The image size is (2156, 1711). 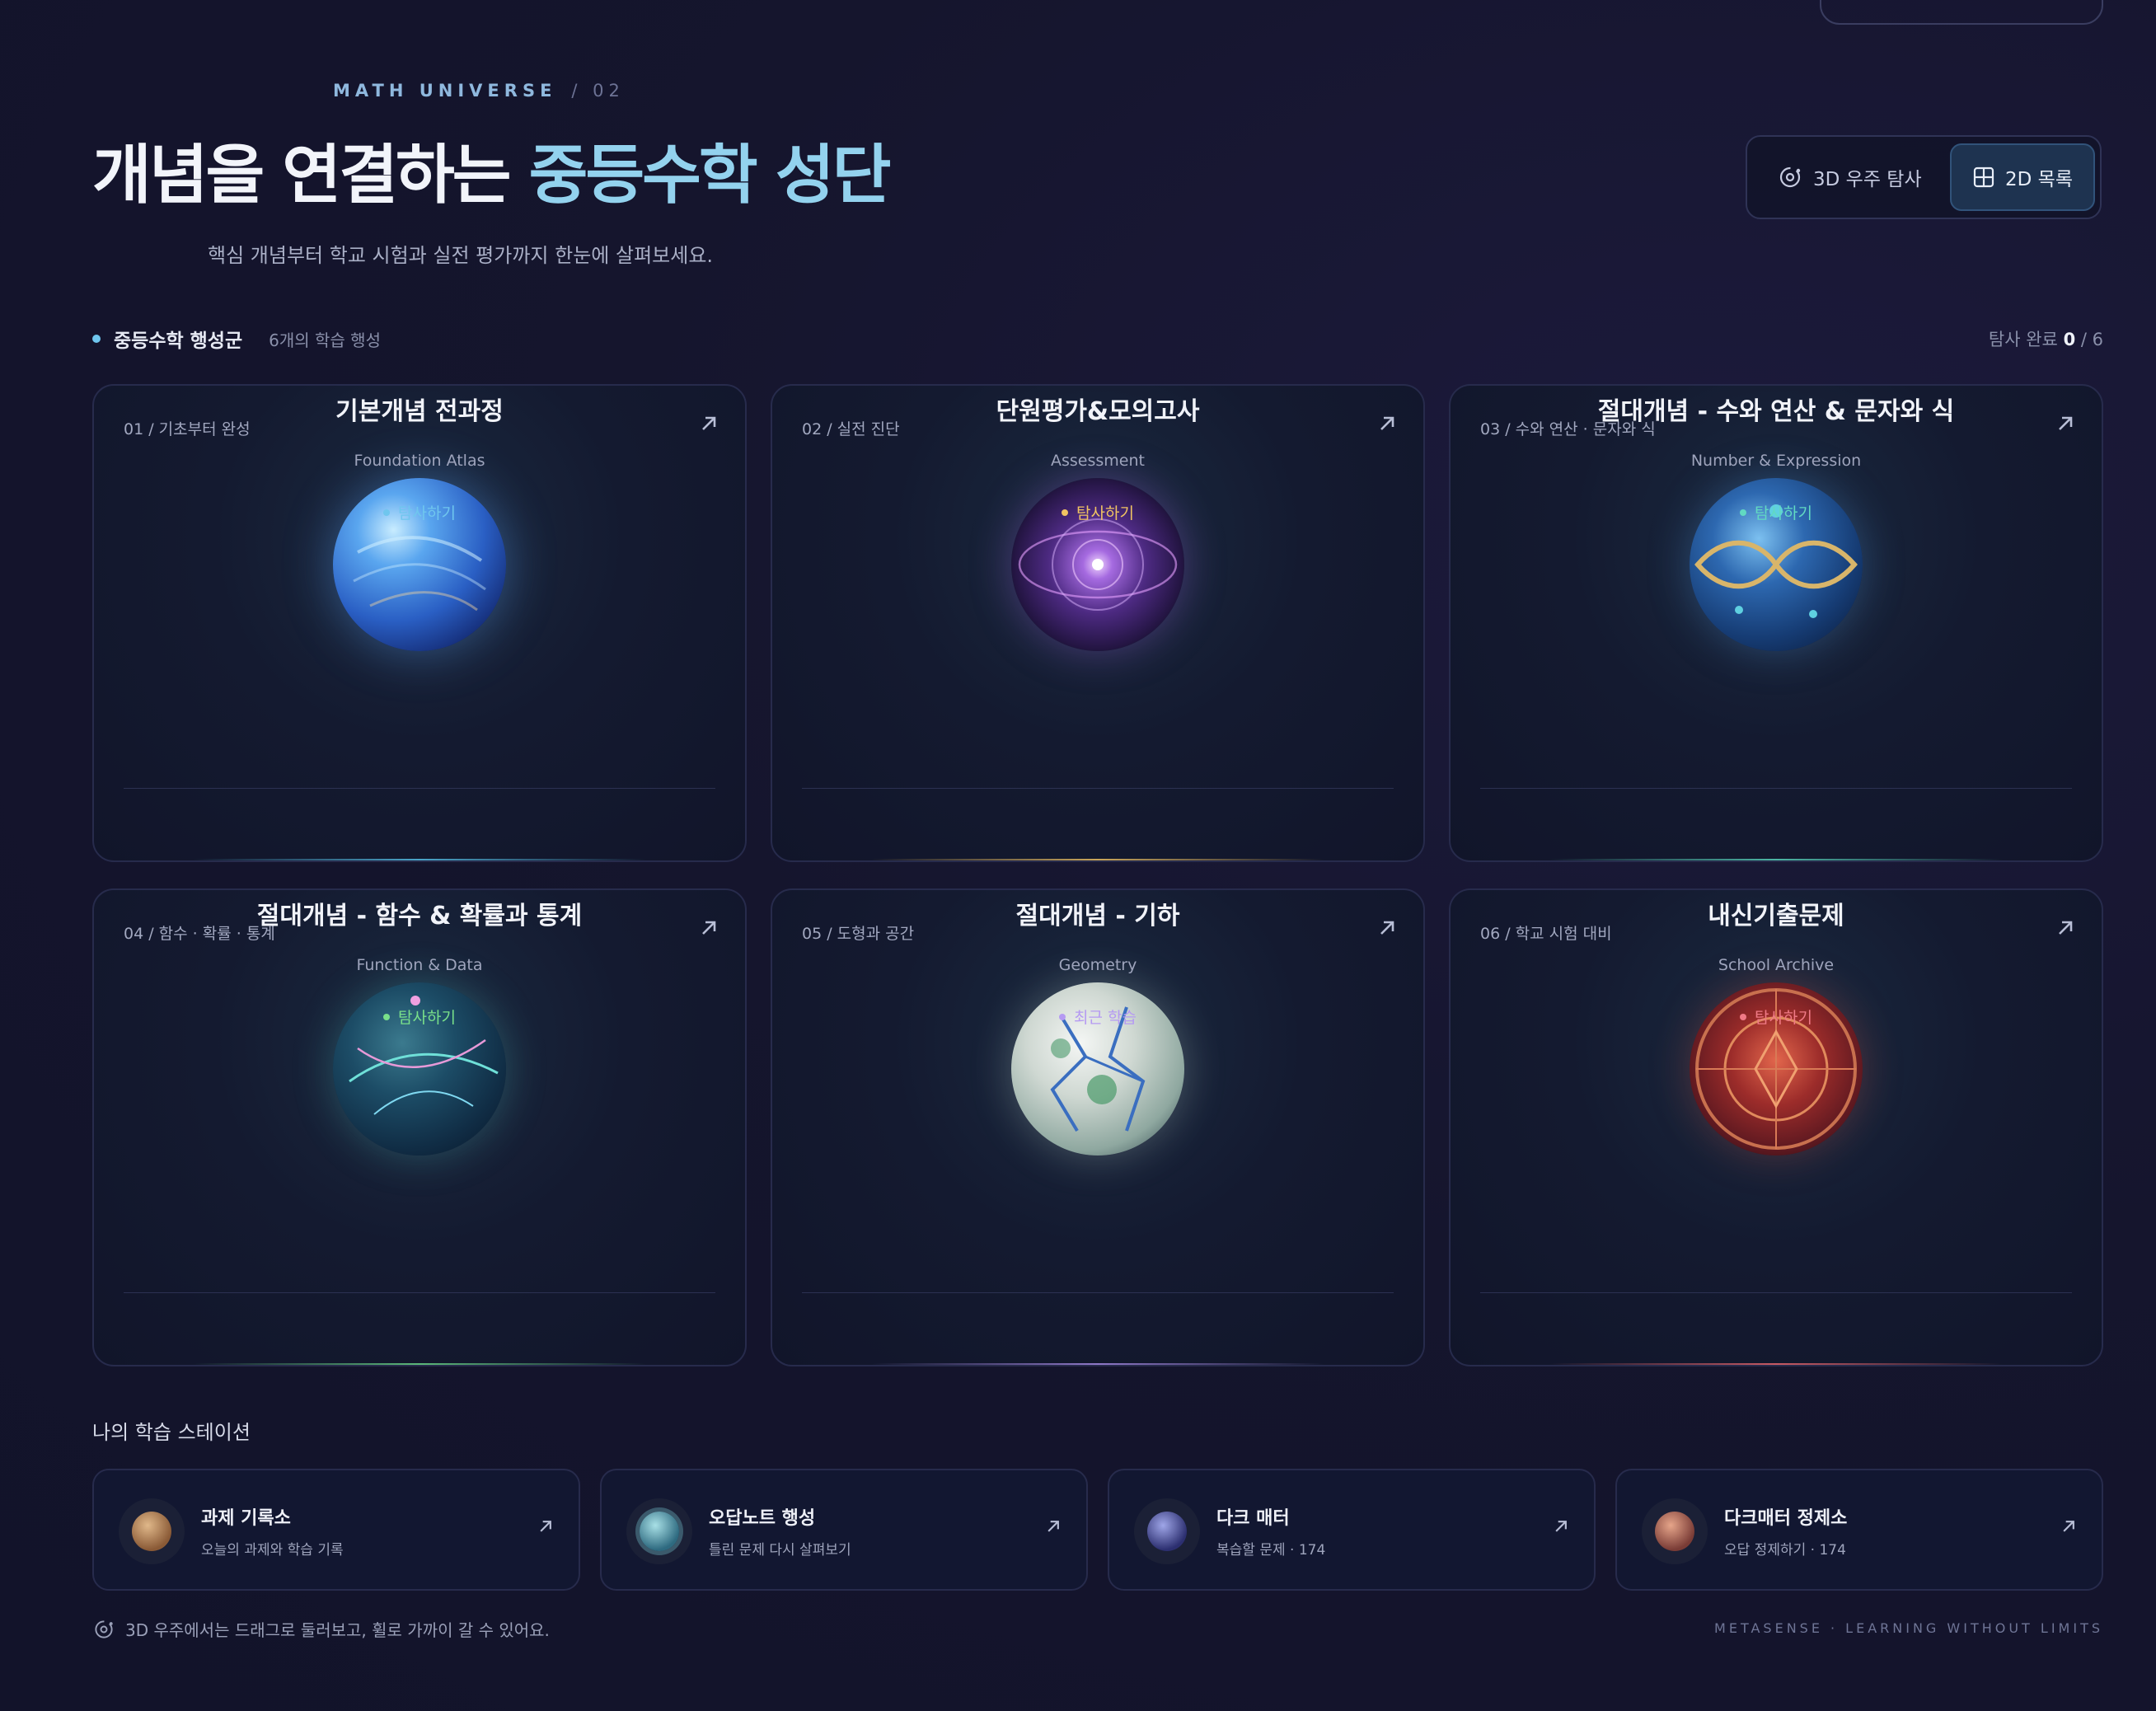 What do you see at coordinates (762, 1518) in the screenshot?
I see `station-title: 오답노트 행성` at bounding box center [762, 1518].